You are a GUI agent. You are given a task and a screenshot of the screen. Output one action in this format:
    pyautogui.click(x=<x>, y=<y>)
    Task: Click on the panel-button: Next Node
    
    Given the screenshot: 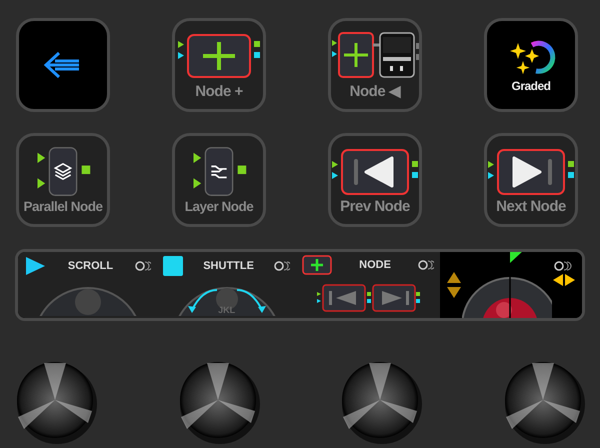 What is the action you would take?
    pyautogui.click(x=531, y=180)
    